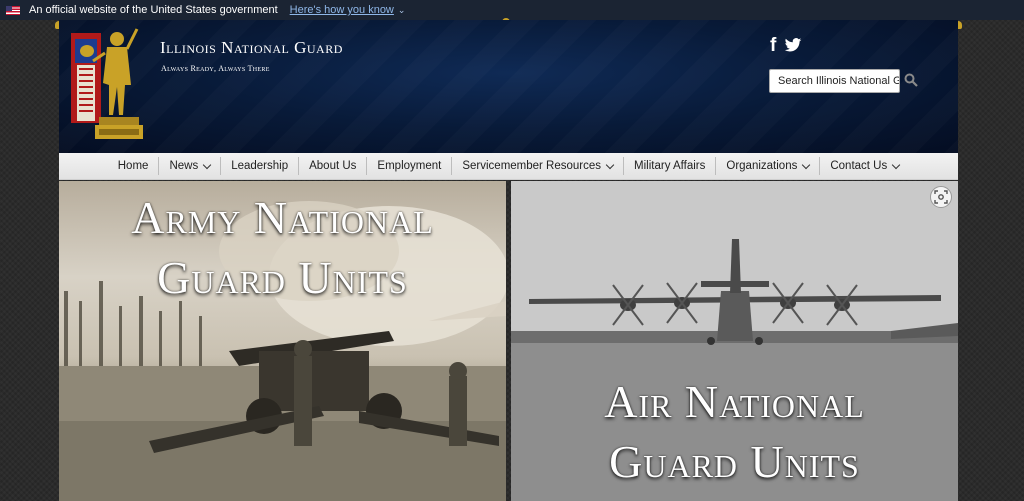 The image size is (1024, 501). I want to click on nav-item-leadership: Leadership, so click(260, 166).